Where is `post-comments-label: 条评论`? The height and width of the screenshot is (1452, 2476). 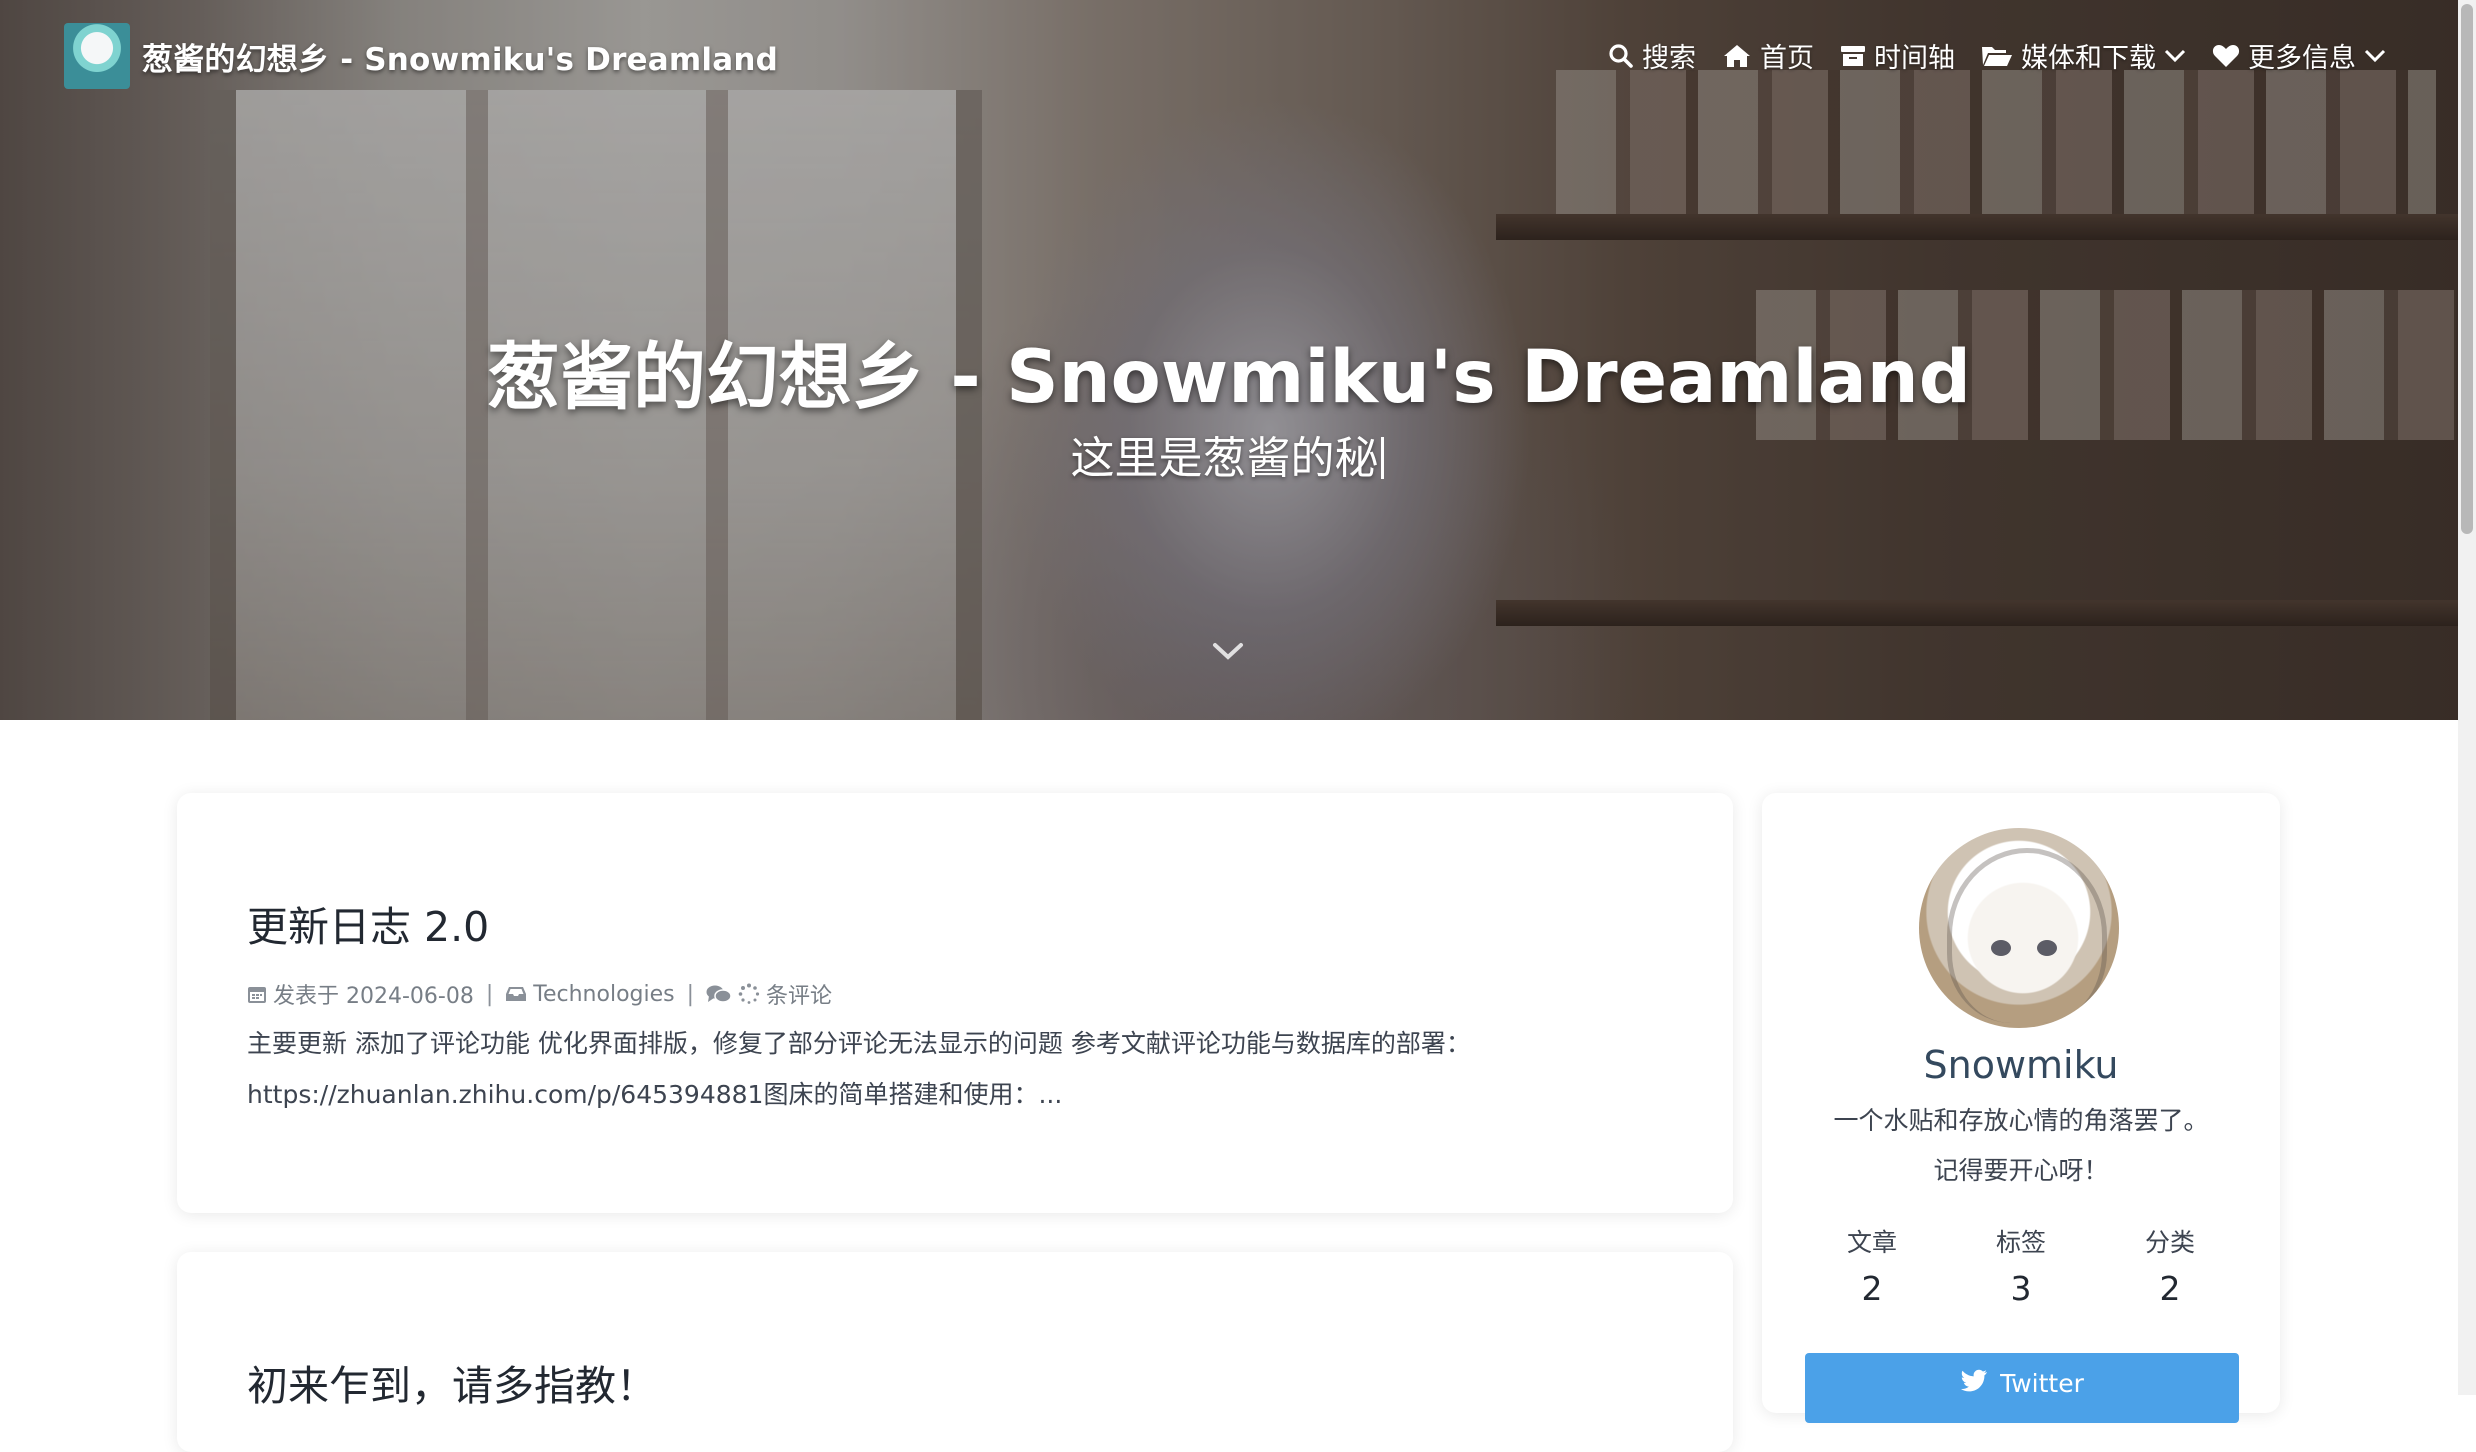
post-comments-label: 条评论 is located at coordinates (799, 994).